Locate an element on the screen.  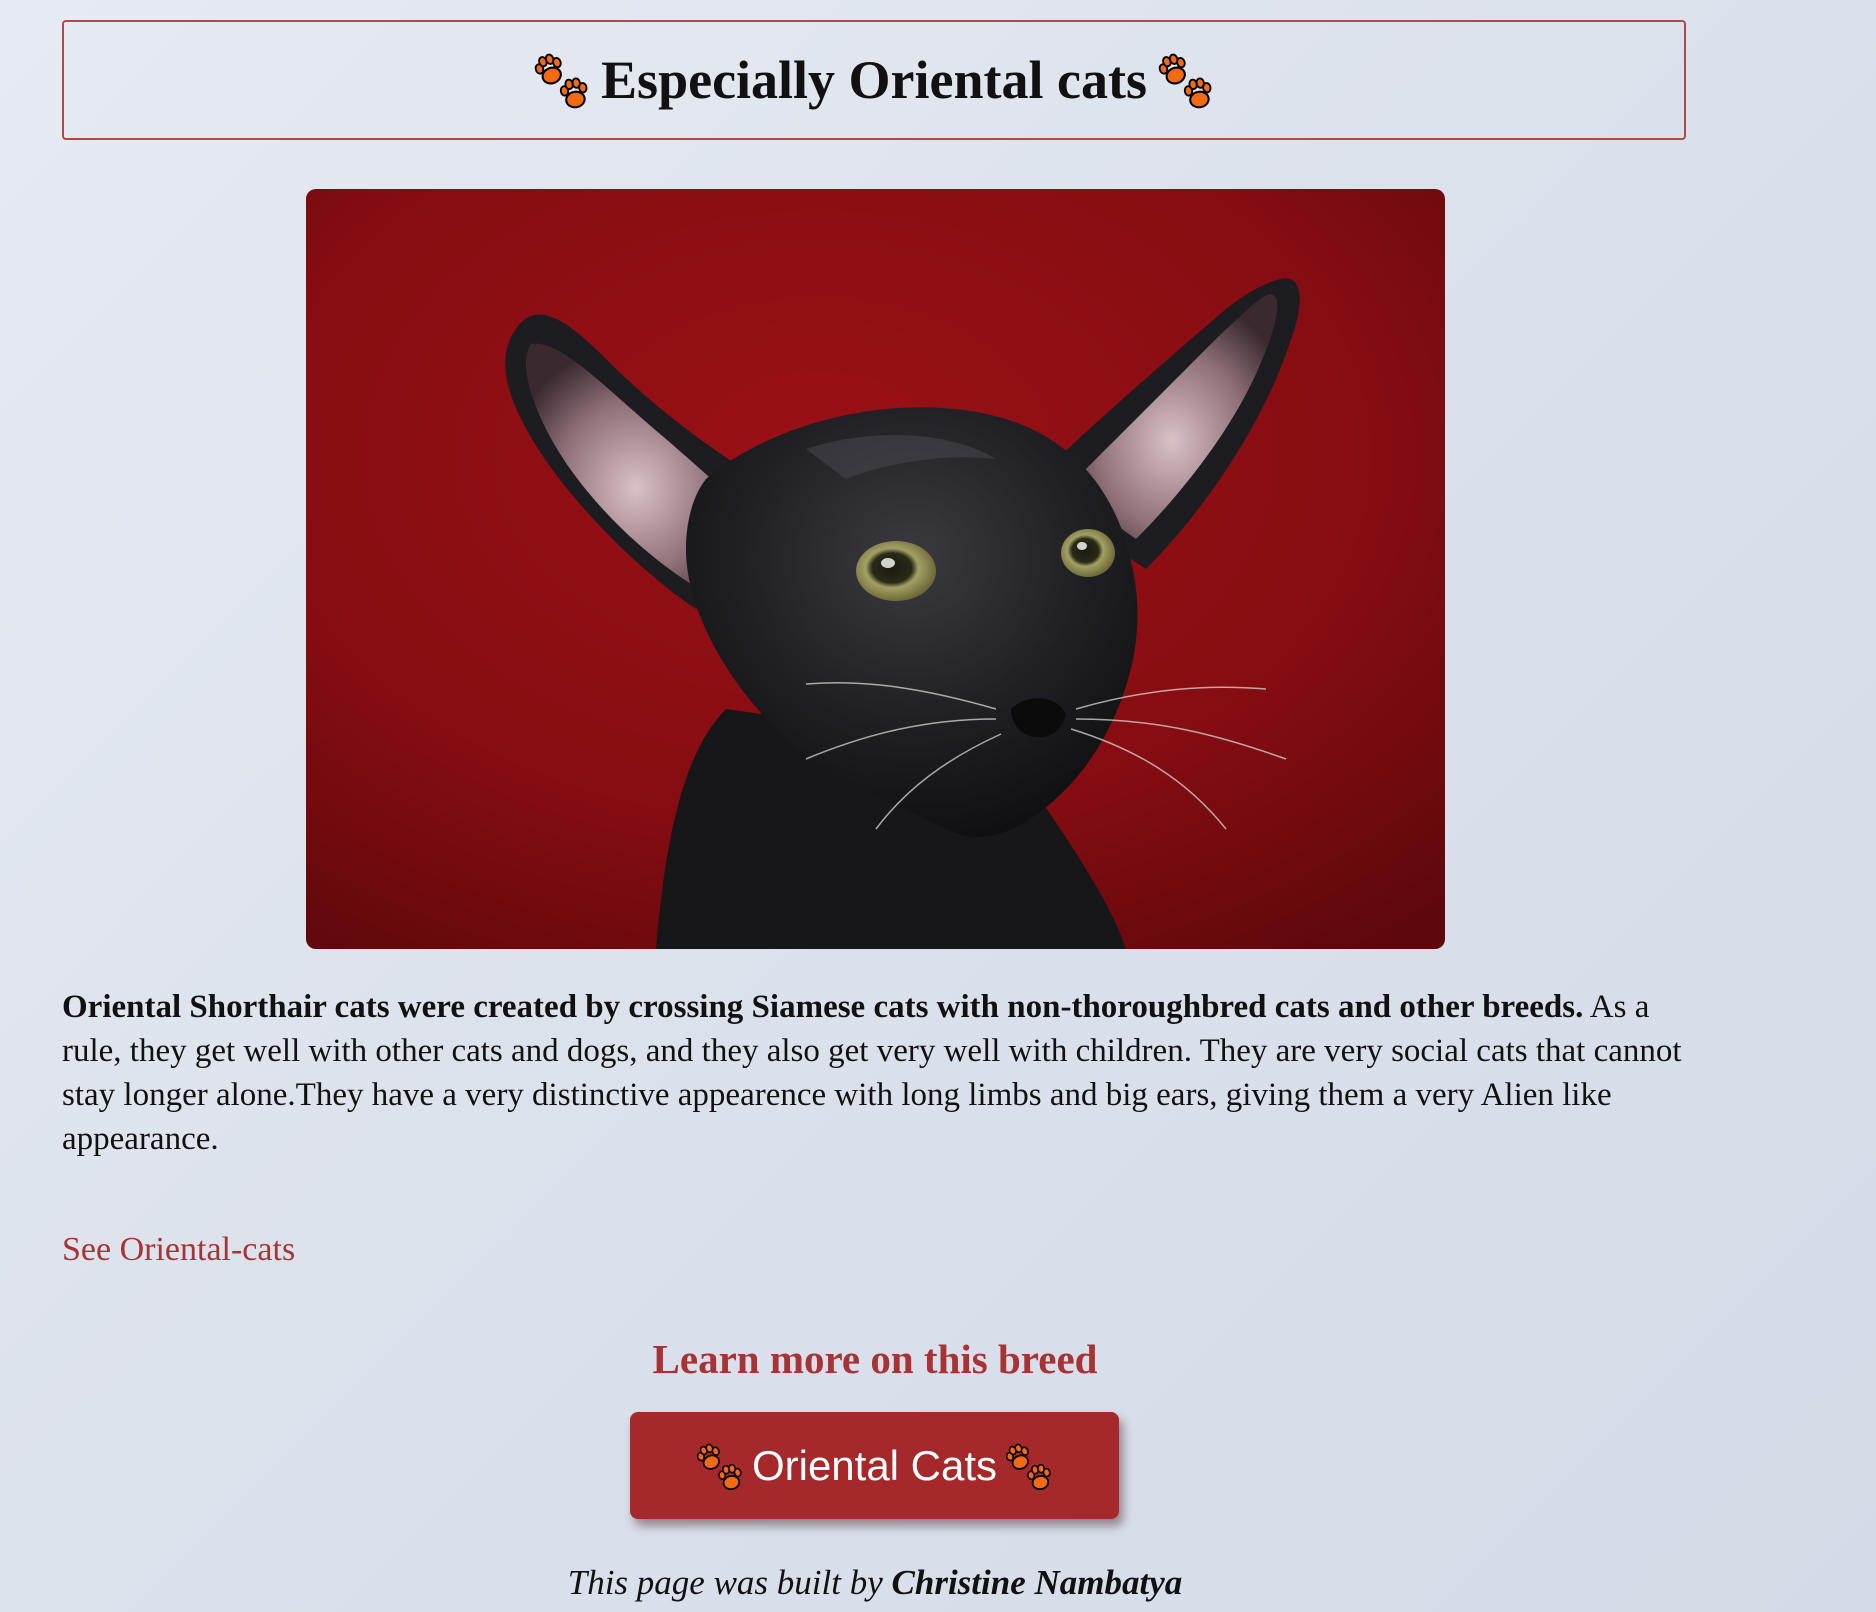
page-header: Especially Oriental cats is located at coordinates (874, 80).